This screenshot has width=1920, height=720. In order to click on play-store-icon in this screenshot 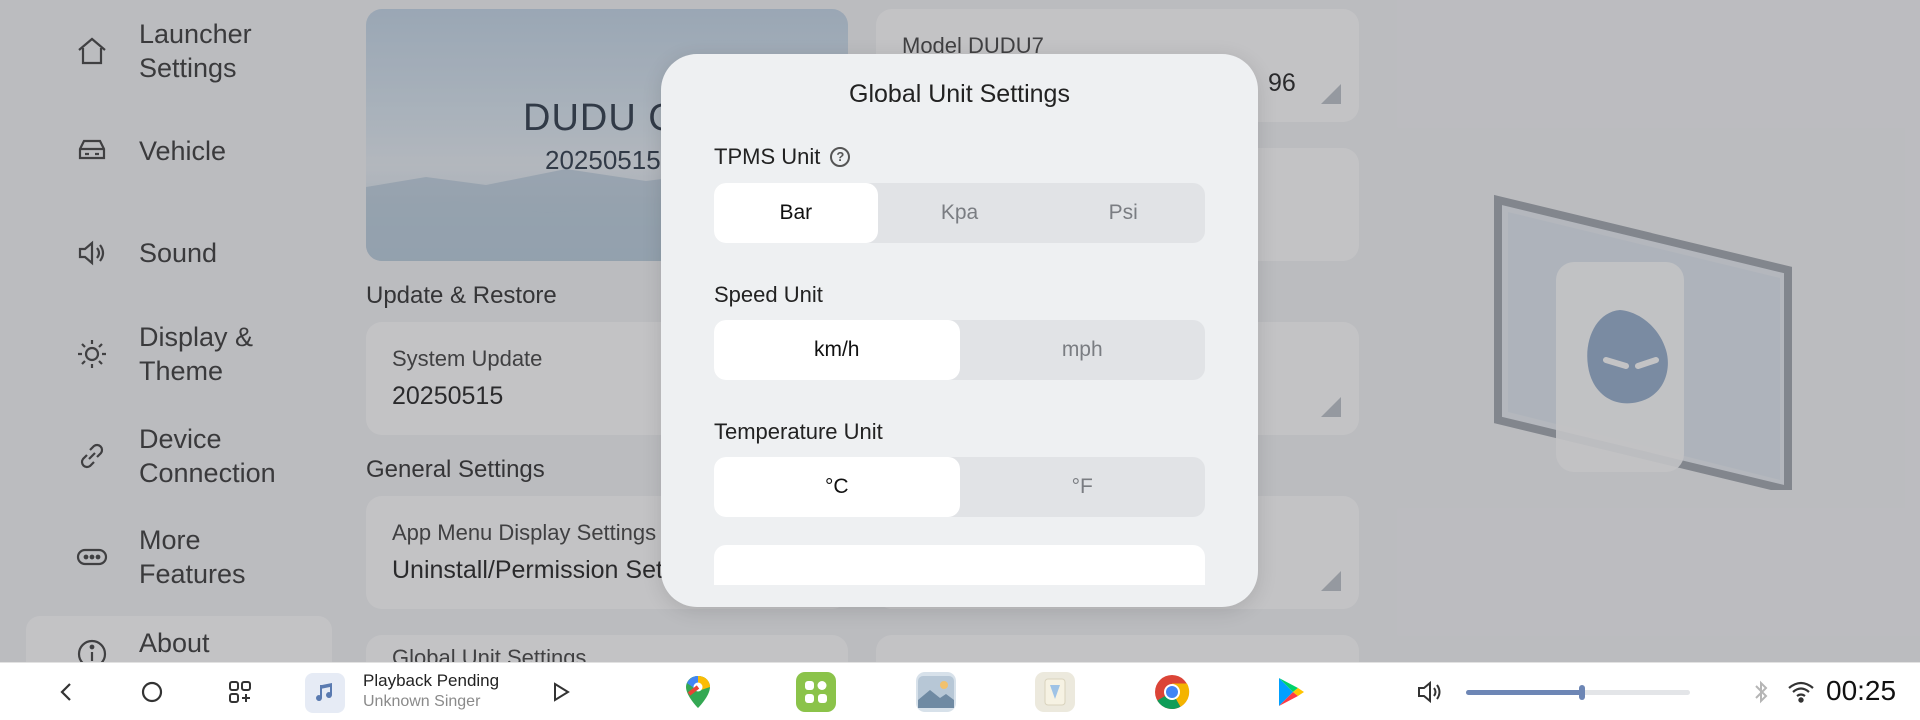, I will do `click(1291, 692)`.